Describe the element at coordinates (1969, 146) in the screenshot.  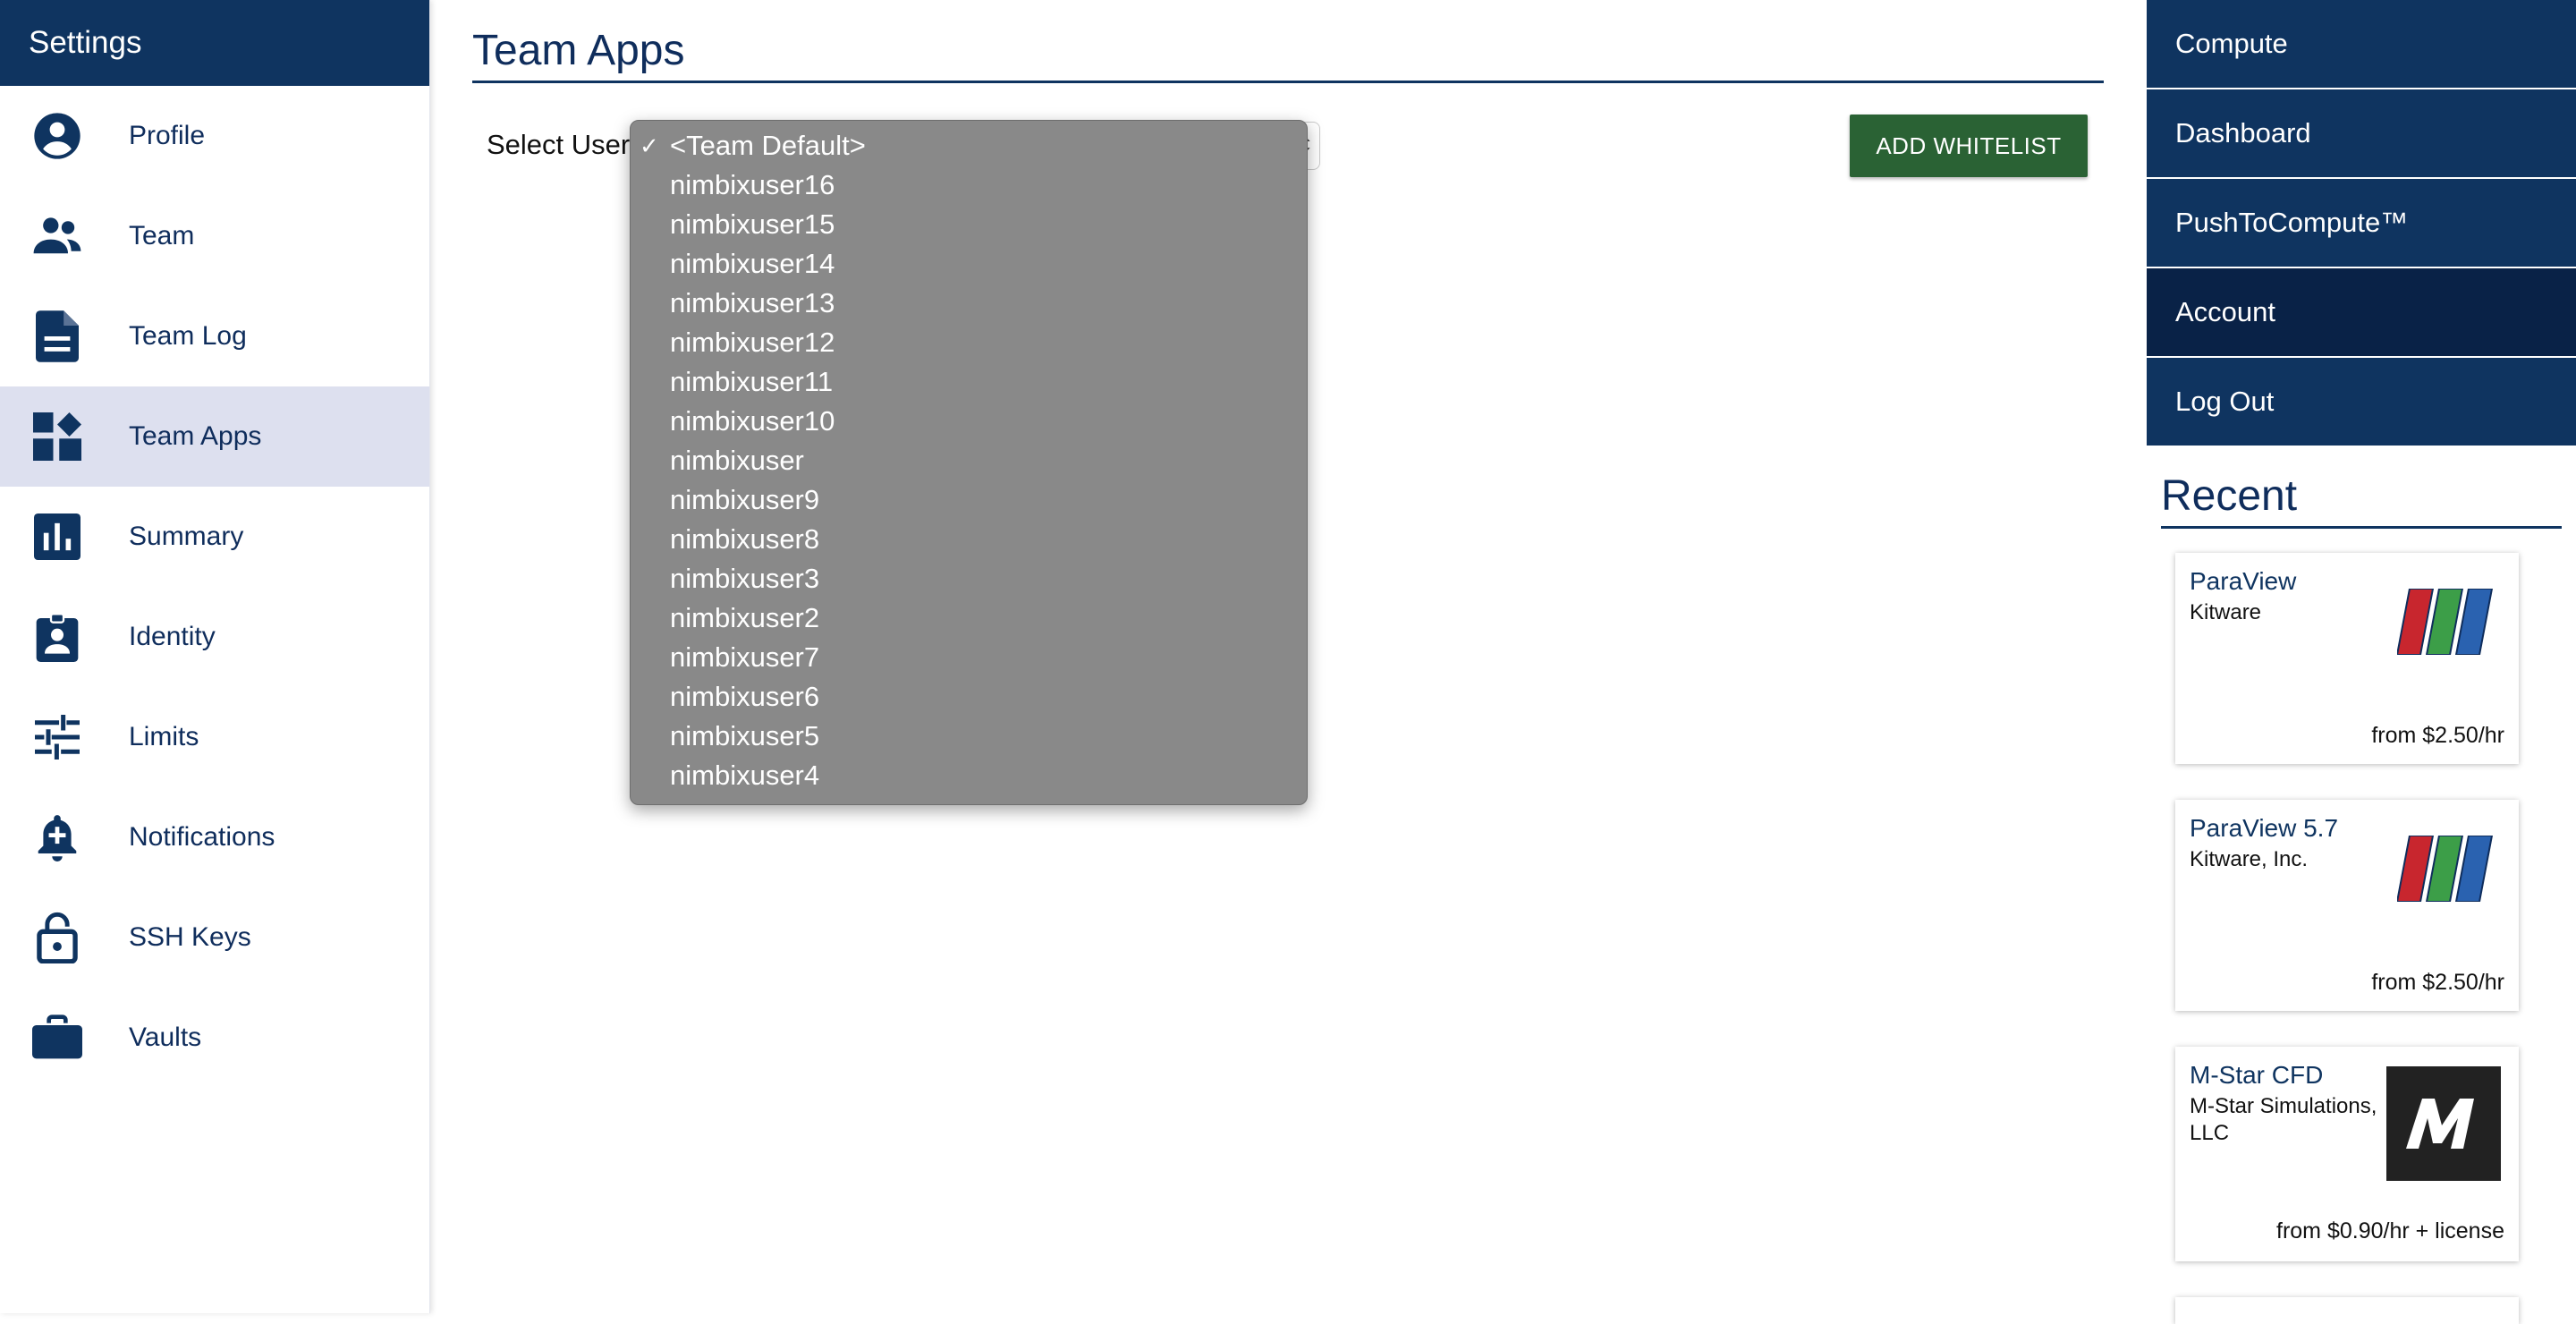
I see `add-whitelist-button: ADD WHITELIST` at that location.